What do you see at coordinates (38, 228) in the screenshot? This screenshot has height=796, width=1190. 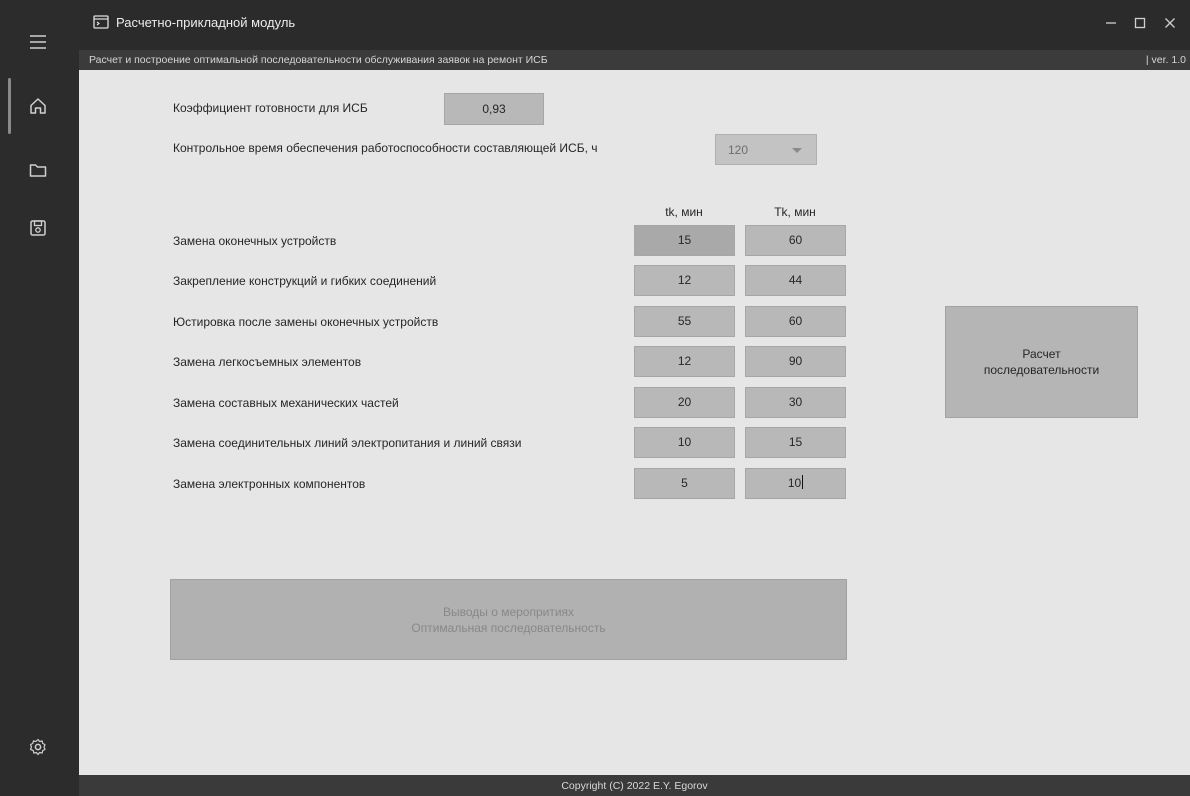 I see `save-icon` at bounding box center [38, 228].